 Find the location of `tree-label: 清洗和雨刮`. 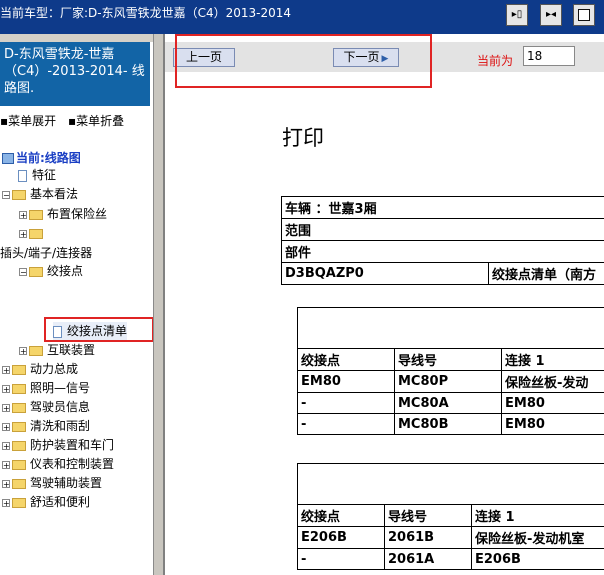

tree-label: 清洗和雨刮 is located at coordinates (60, 426).